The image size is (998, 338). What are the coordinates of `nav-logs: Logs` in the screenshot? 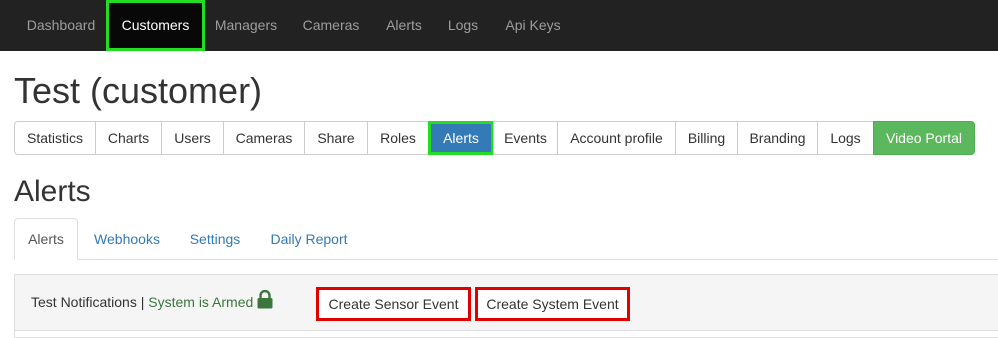 It's located at (463, 25).